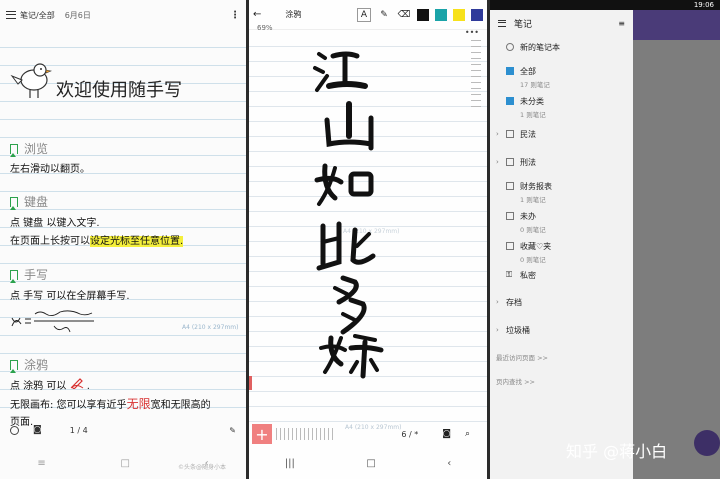  I want to click on new-notebook-button: 新的笔记本, so click(533, 47).